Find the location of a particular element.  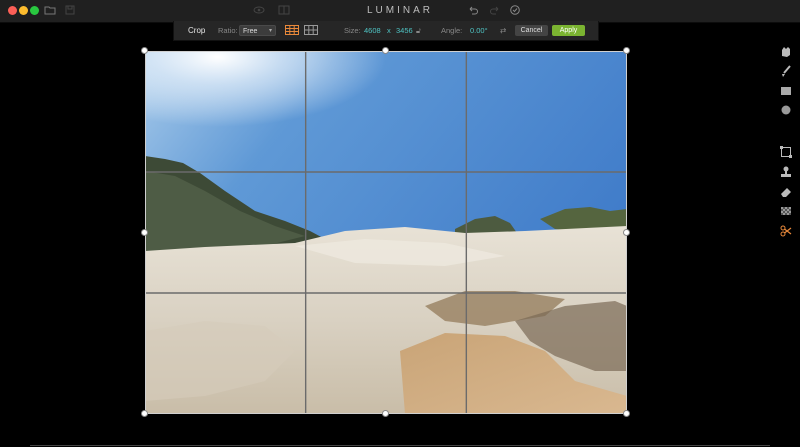

eraser-icon is located at coordinates (786, 192).